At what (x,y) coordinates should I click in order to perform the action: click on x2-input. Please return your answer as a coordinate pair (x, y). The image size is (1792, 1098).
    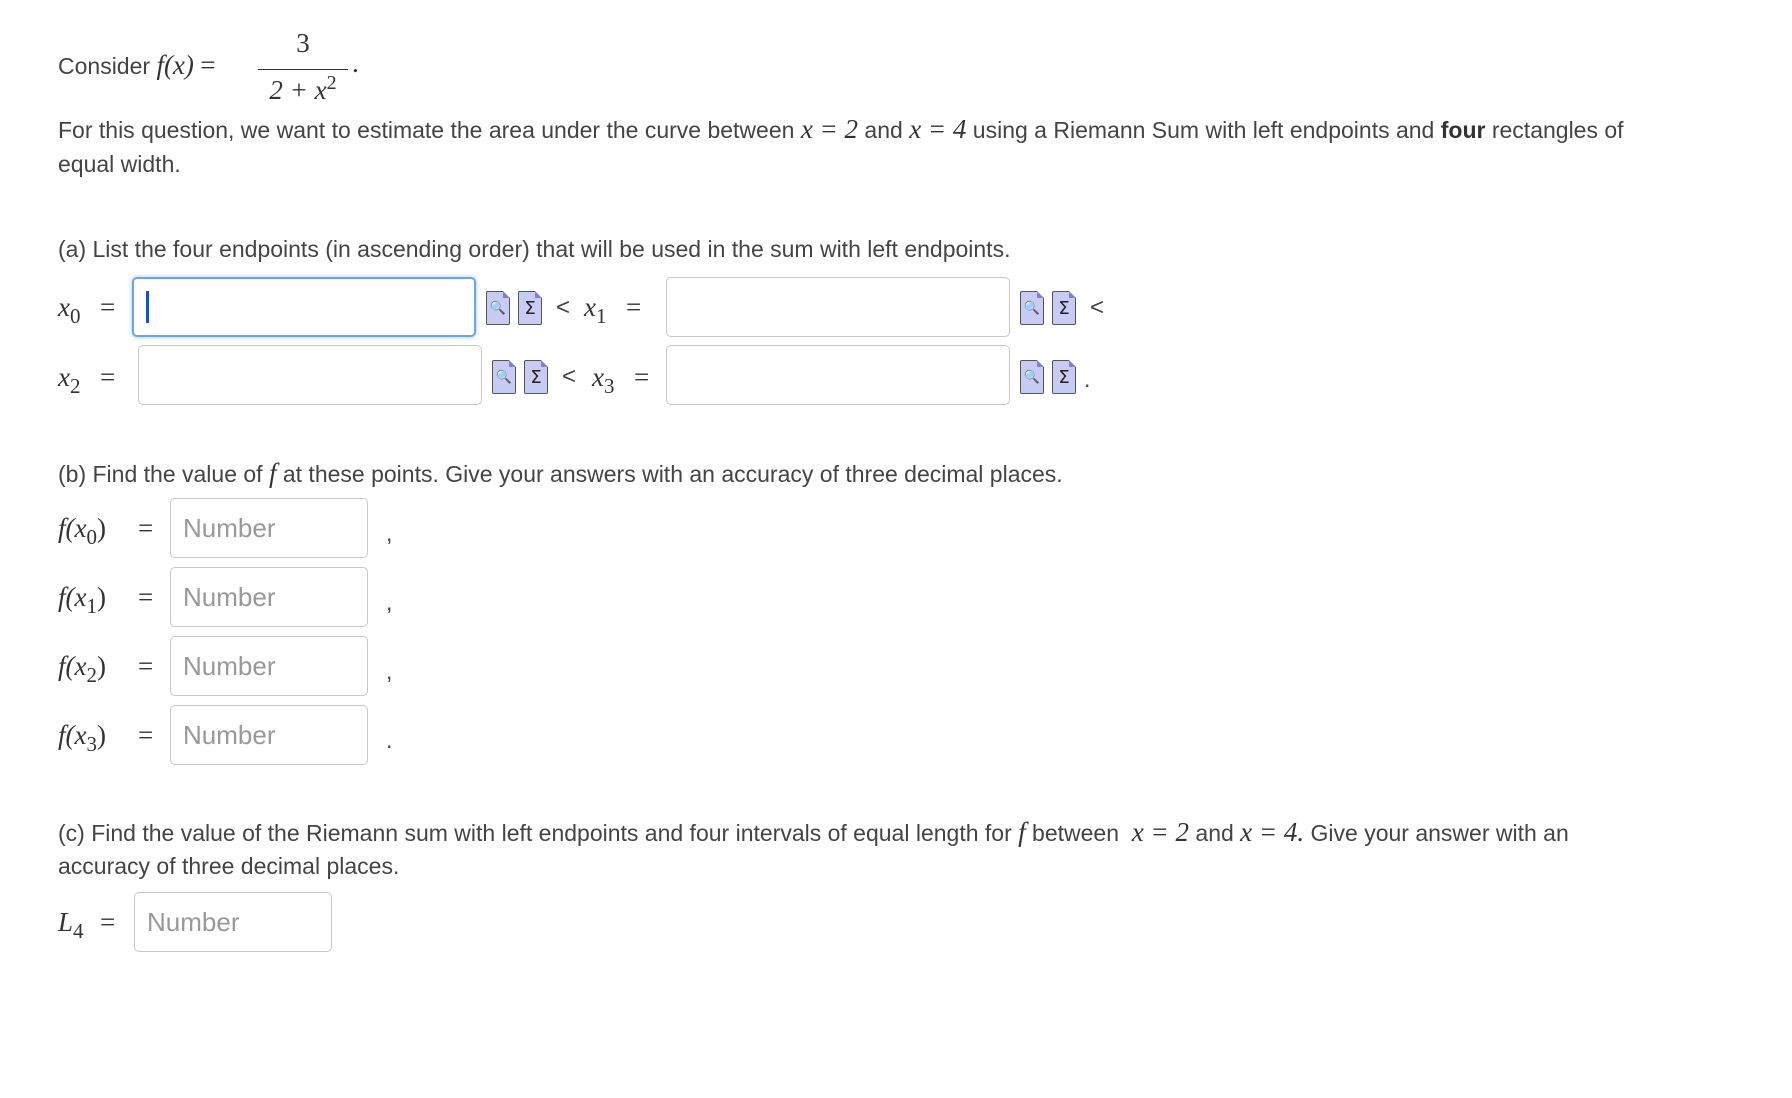
    Looking at the image, I should click on (310, 375).